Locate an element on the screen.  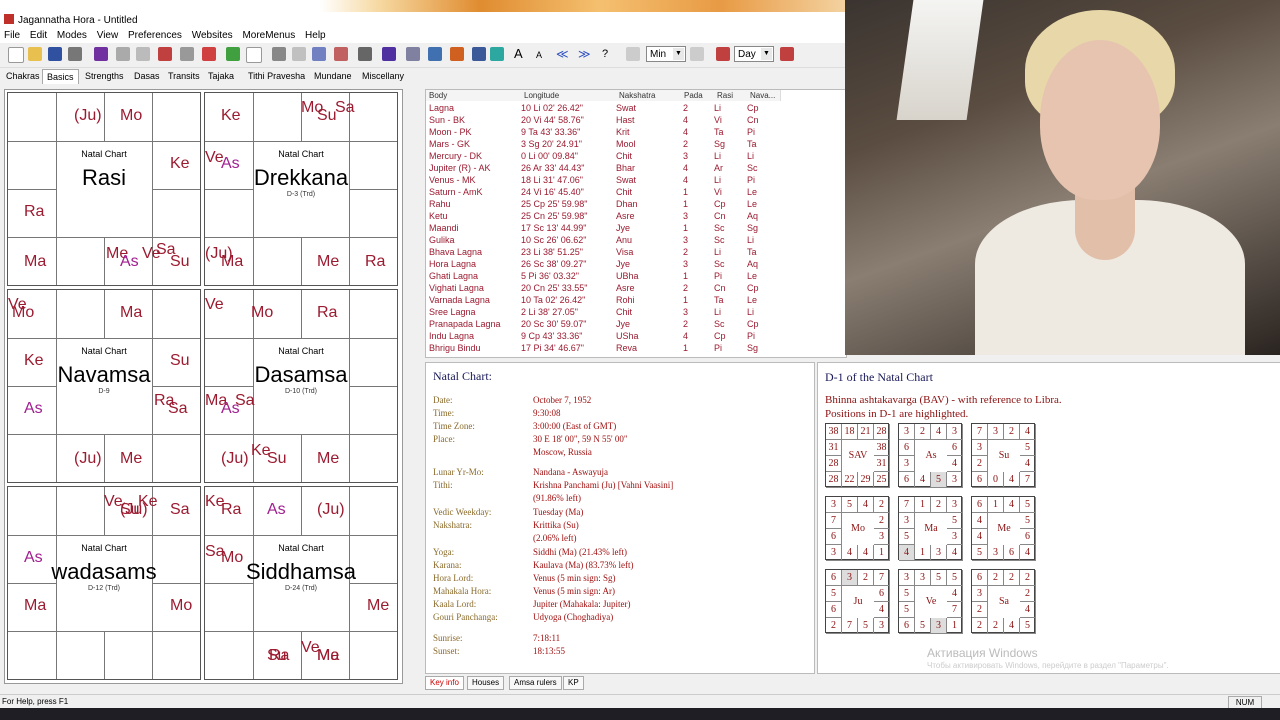
save-icon is located at coordinates (55, 54).